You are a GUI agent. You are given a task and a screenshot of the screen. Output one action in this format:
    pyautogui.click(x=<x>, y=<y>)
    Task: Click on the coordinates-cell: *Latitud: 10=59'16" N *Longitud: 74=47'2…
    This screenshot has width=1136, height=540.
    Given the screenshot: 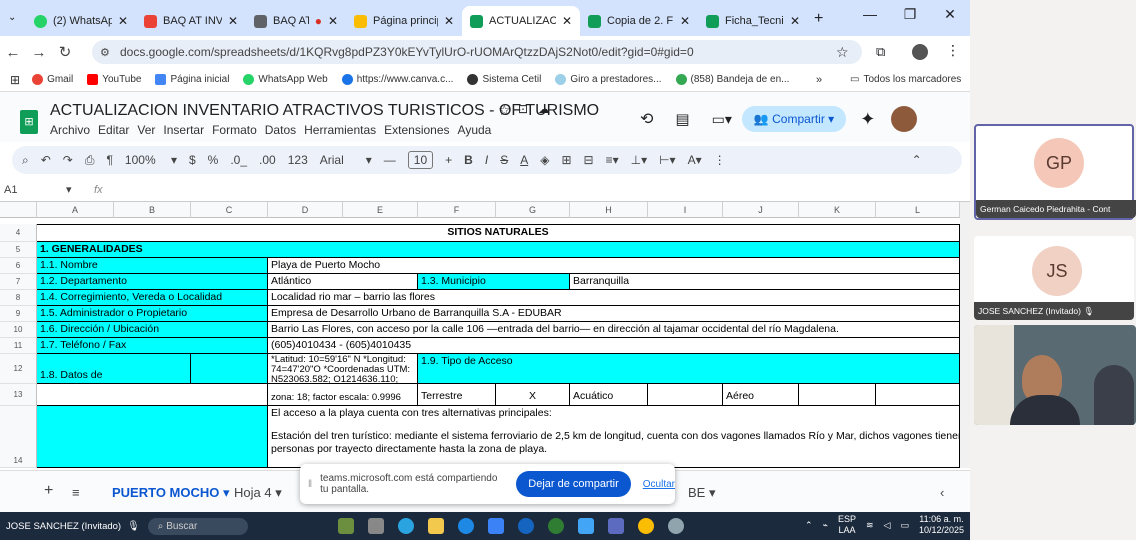 What is the action you would take?
    pyautogui.click(x=343, y=369)
    